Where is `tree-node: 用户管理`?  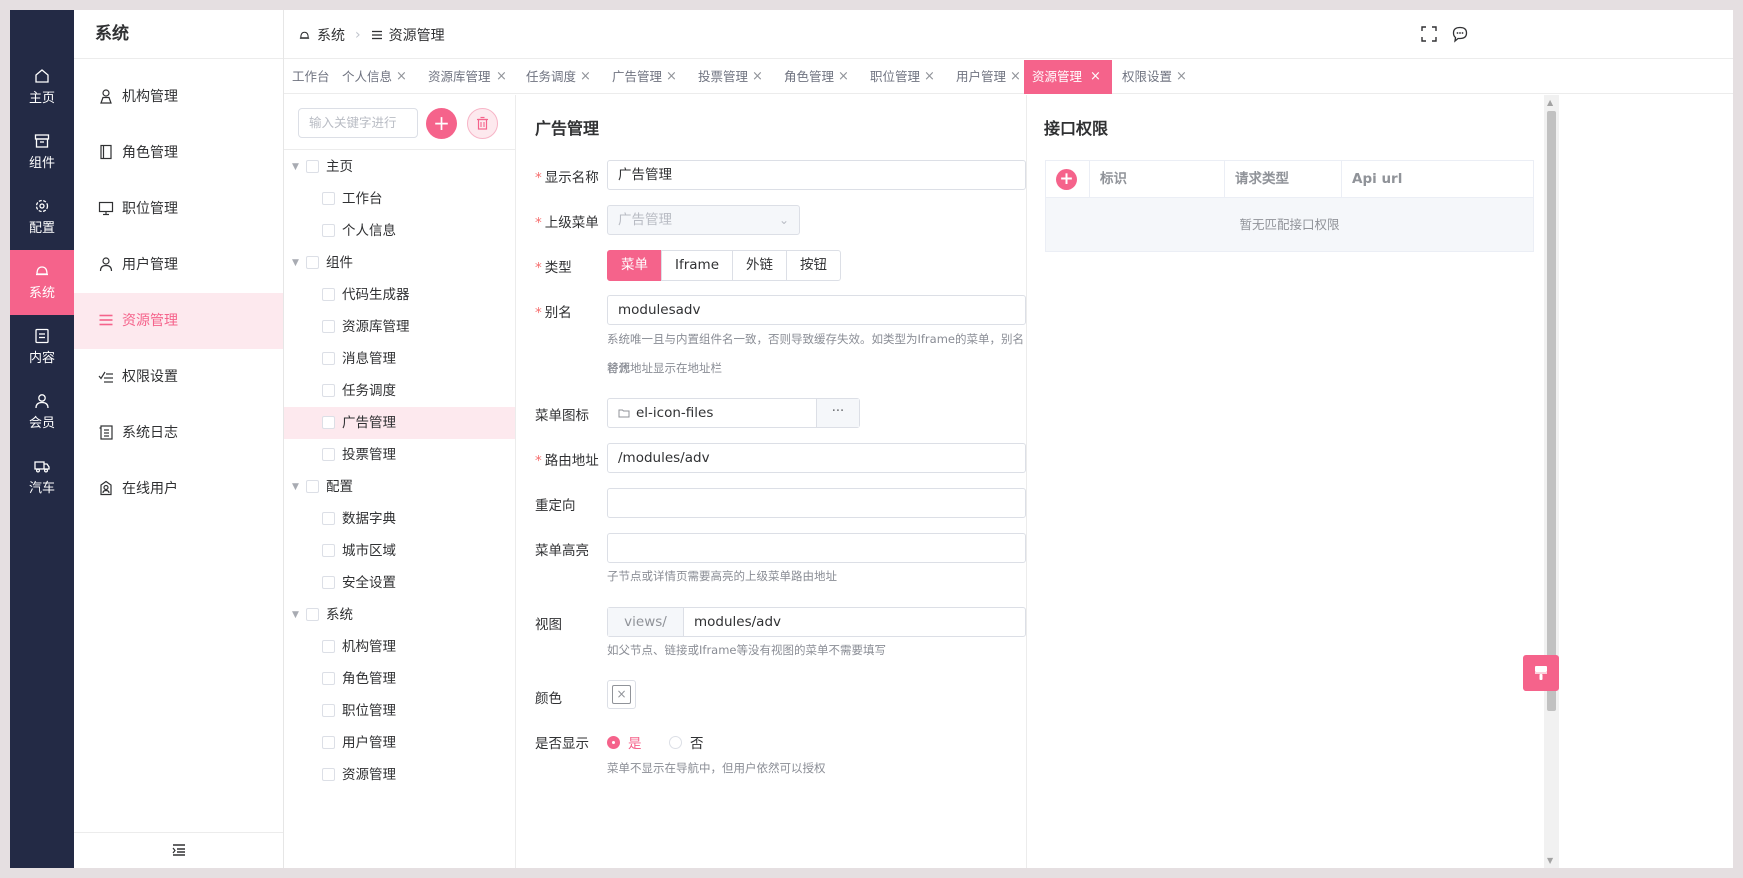
tree-node: 用户管理 is located at coordinates (399, 743).